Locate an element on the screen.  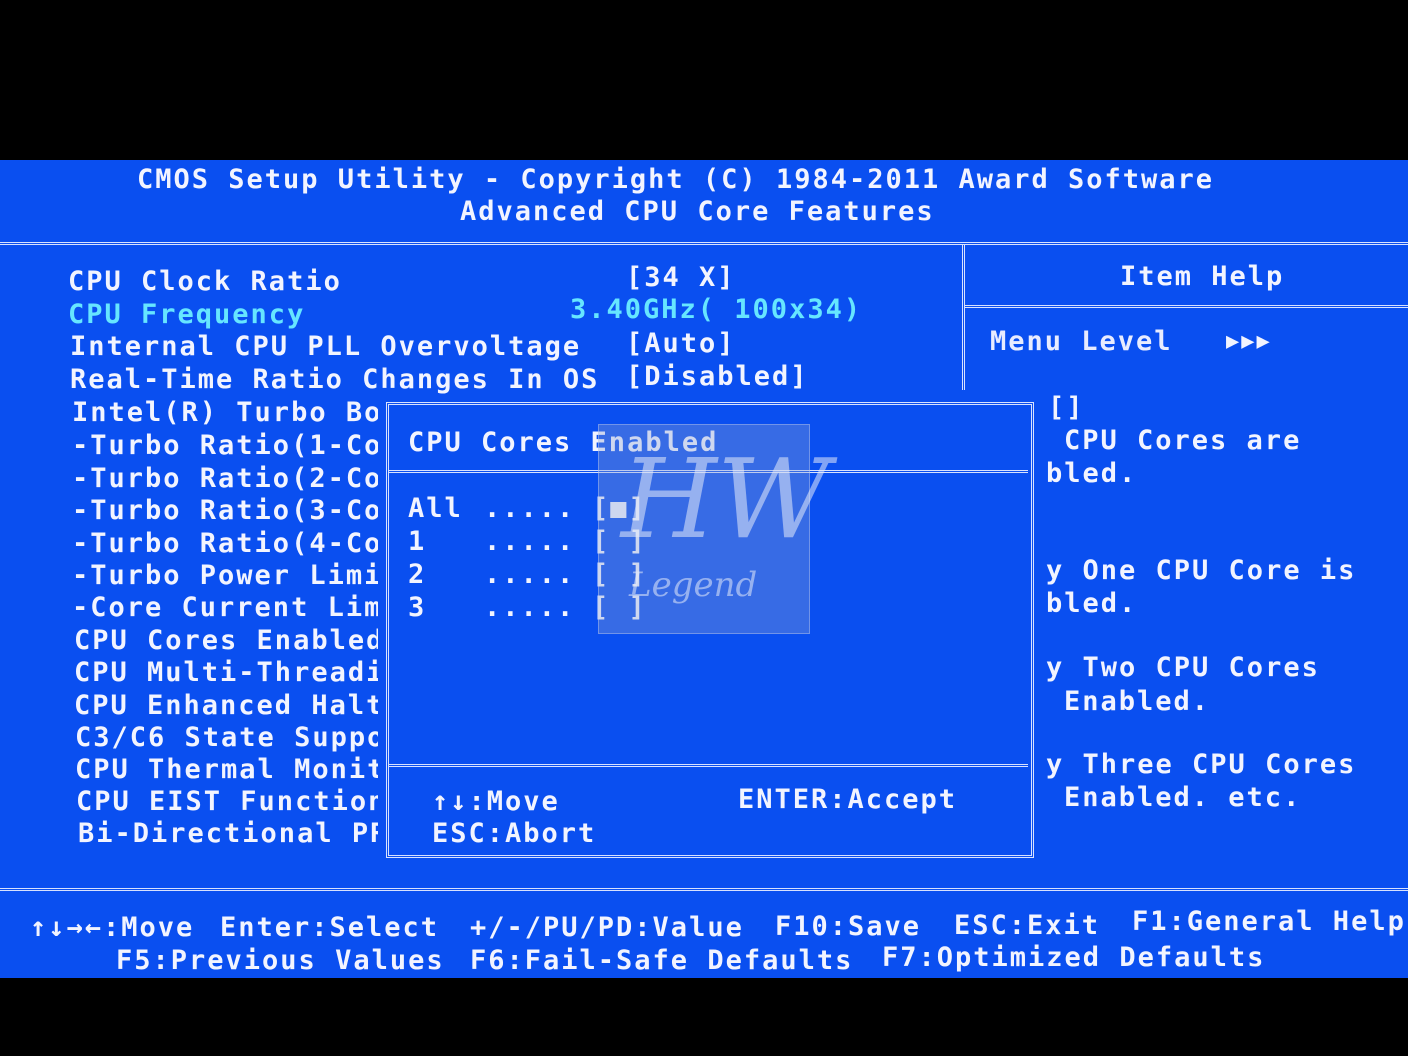
option-label: All is located at coordinates (435, 508).